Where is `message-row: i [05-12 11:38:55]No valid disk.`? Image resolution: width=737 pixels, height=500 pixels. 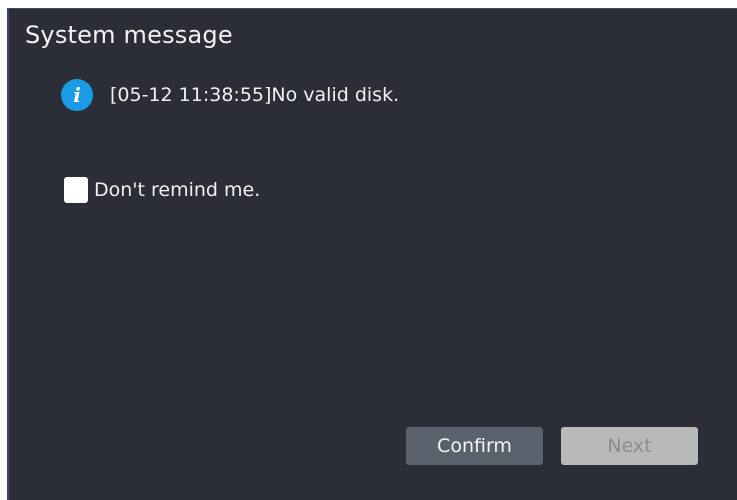
message-row: i [05-12 11:38:55]No valid disk. is located at coordinates (230, 95).